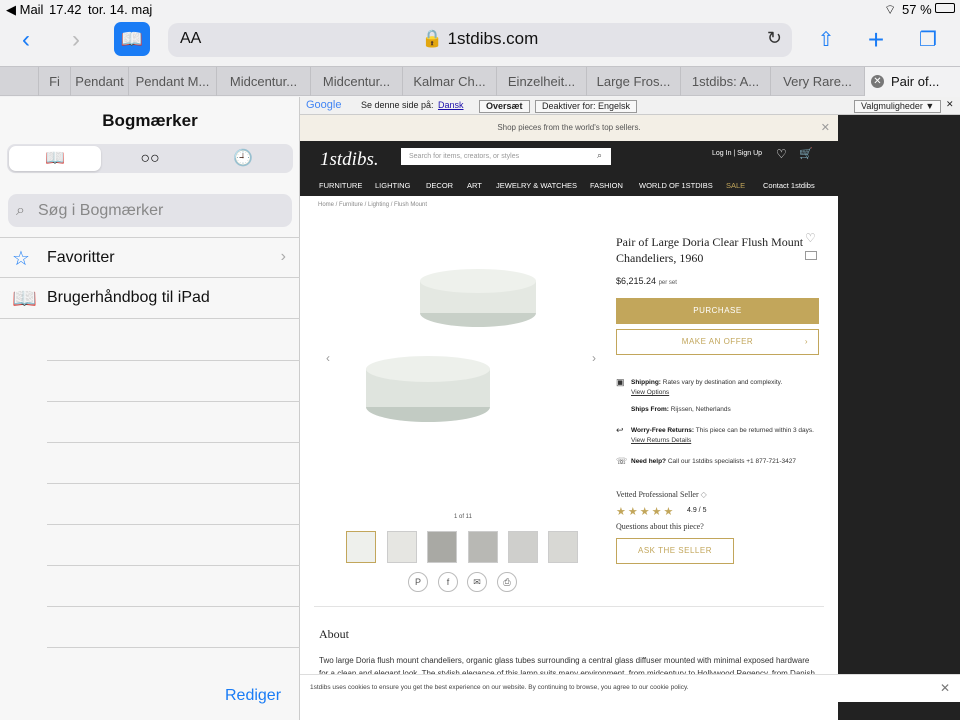 This screenshot has height=720, width=960. What do you see at coordinates (54, 81) in the screenshot?
I see `tab: Fi` at bounding box center [54, 81].